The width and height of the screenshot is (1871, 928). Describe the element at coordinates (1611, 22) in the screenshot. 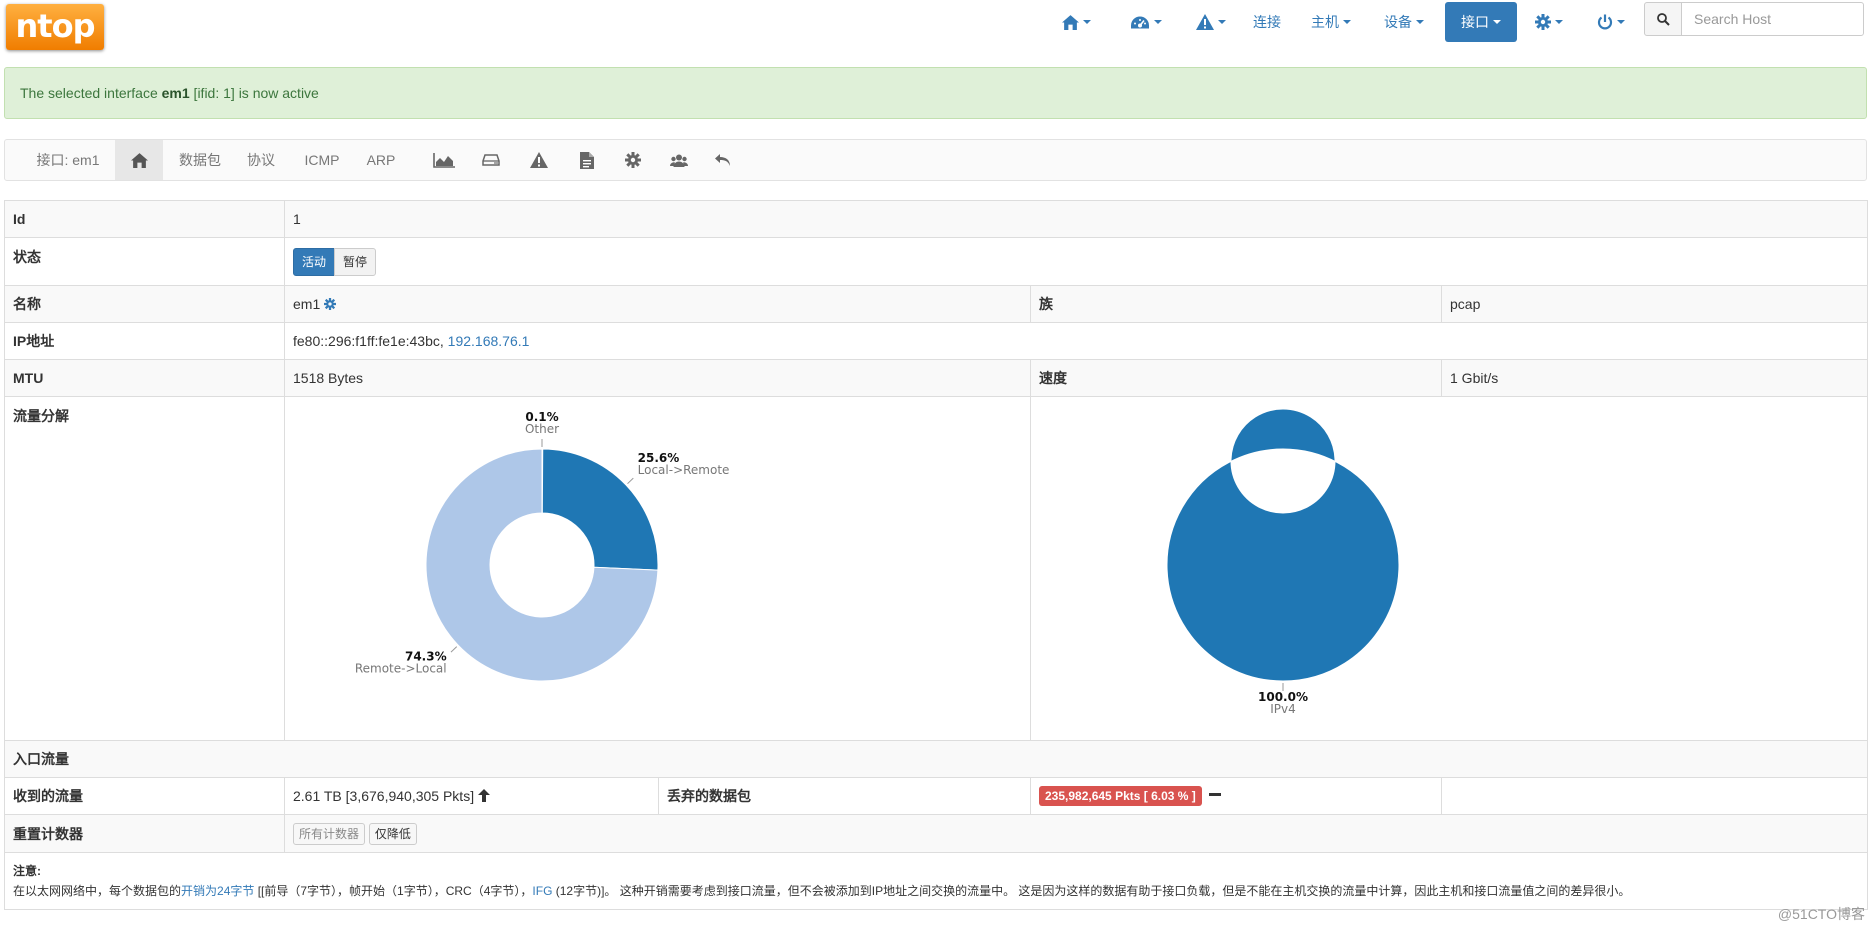

I see `nav-power` at that location.